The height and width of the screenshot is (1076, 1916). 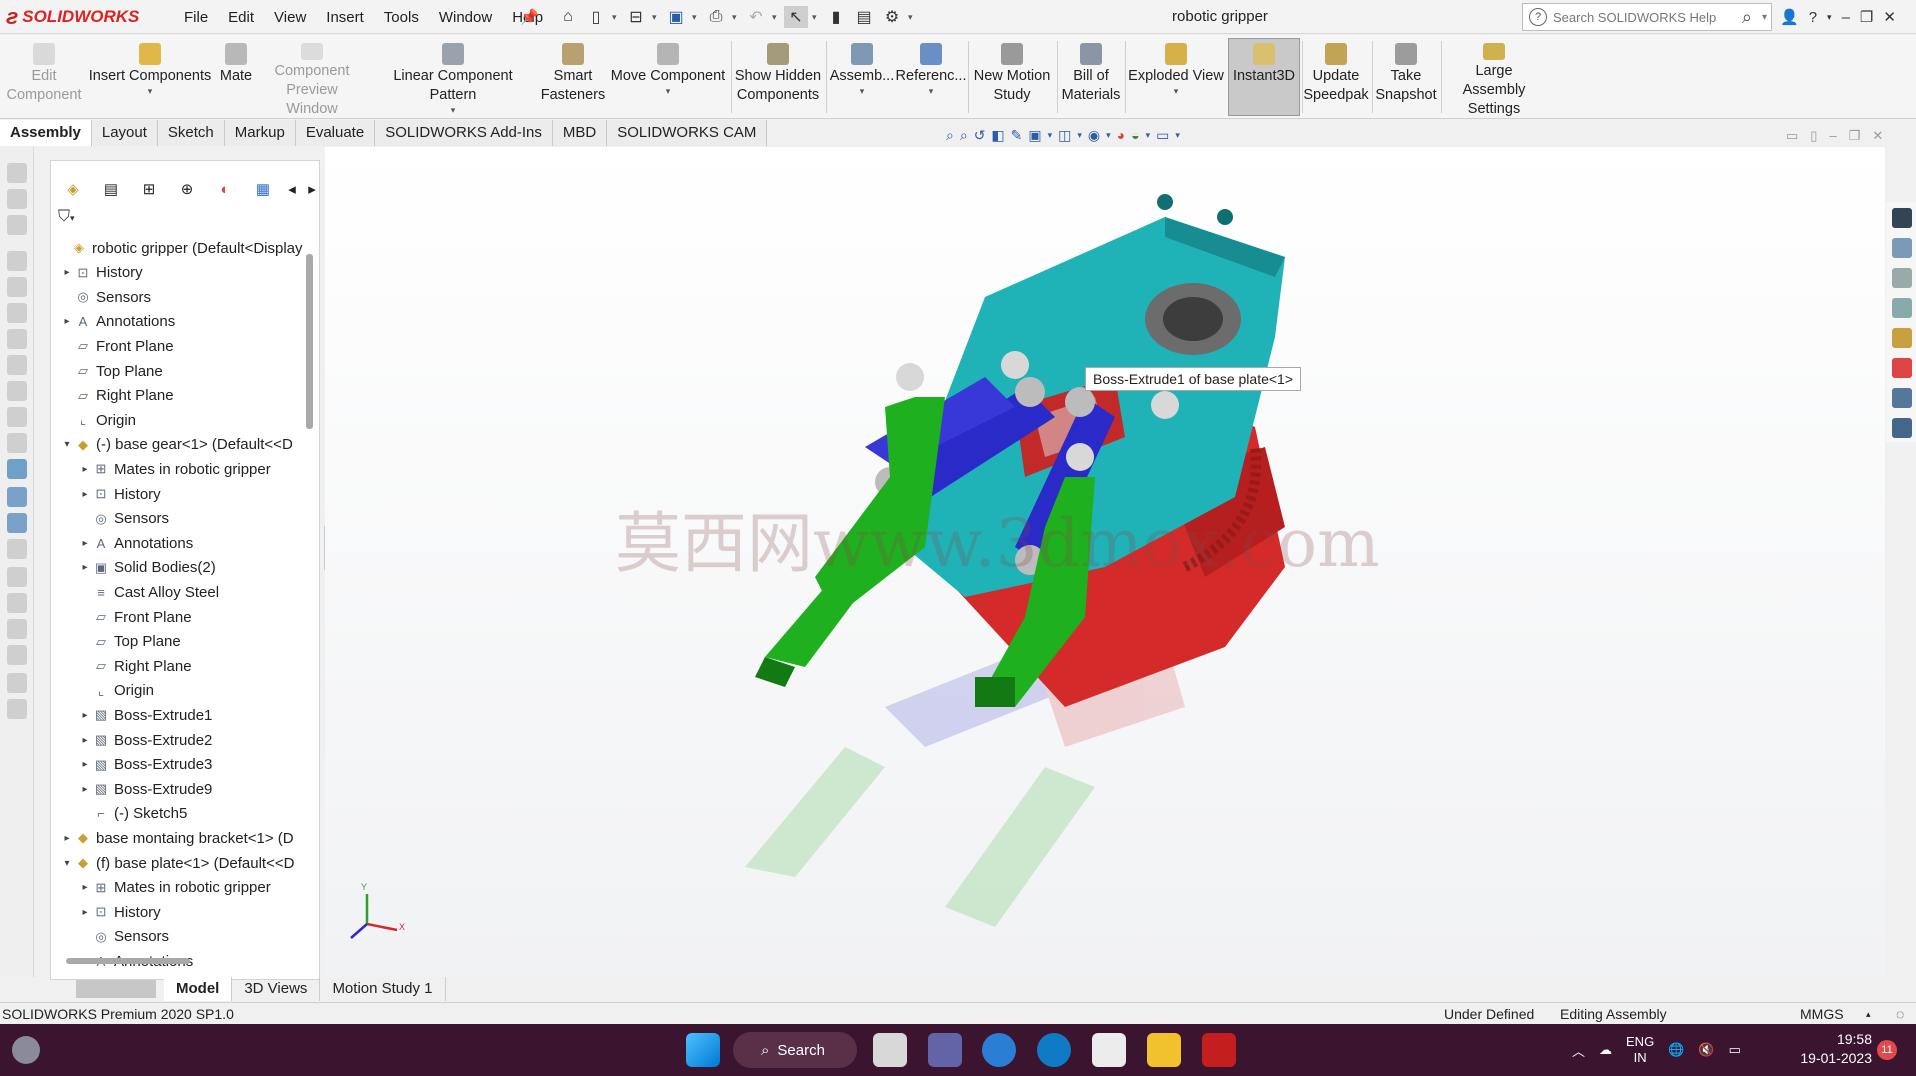 What do you see at coordinates (26, 1050) in the screenshot?
I see `weather-icon` at bounding box center [26, 1050].